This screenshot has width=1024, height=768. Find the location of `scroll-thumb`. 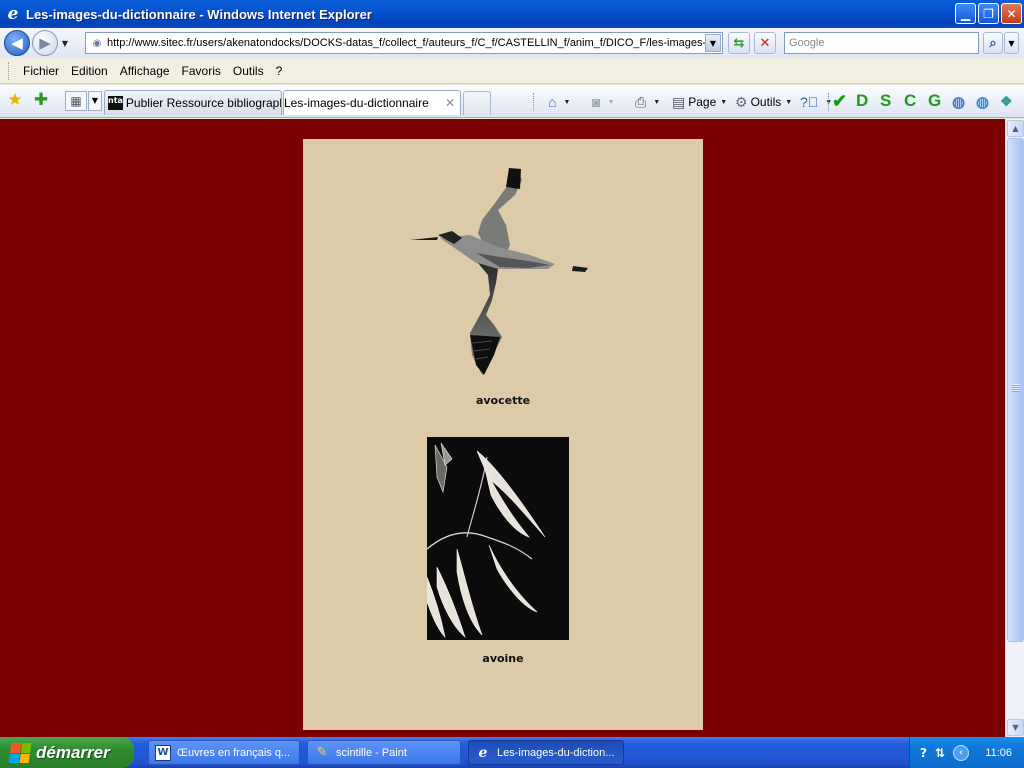

scroll-thumb is located at coordinates (1015, 390).